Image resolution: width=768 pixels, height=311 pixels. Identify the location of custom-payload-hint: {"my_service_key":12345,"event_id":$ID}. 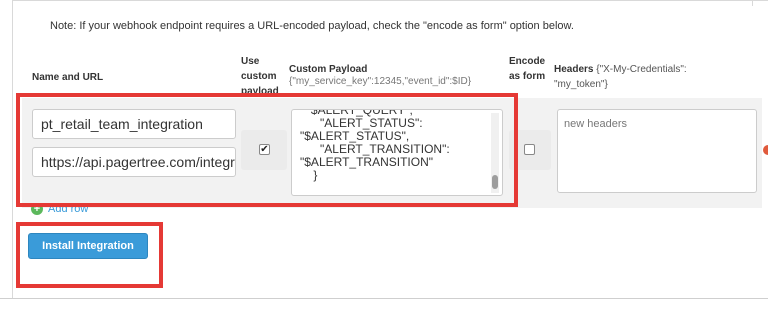
(380, 81).